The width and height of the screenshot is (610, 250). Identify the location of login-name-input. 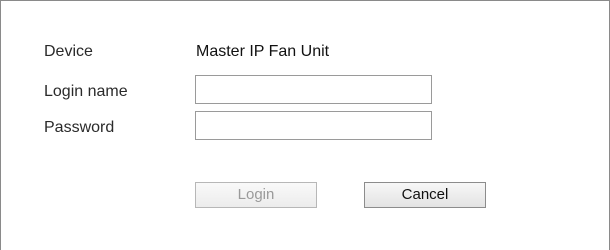
(313, 89).